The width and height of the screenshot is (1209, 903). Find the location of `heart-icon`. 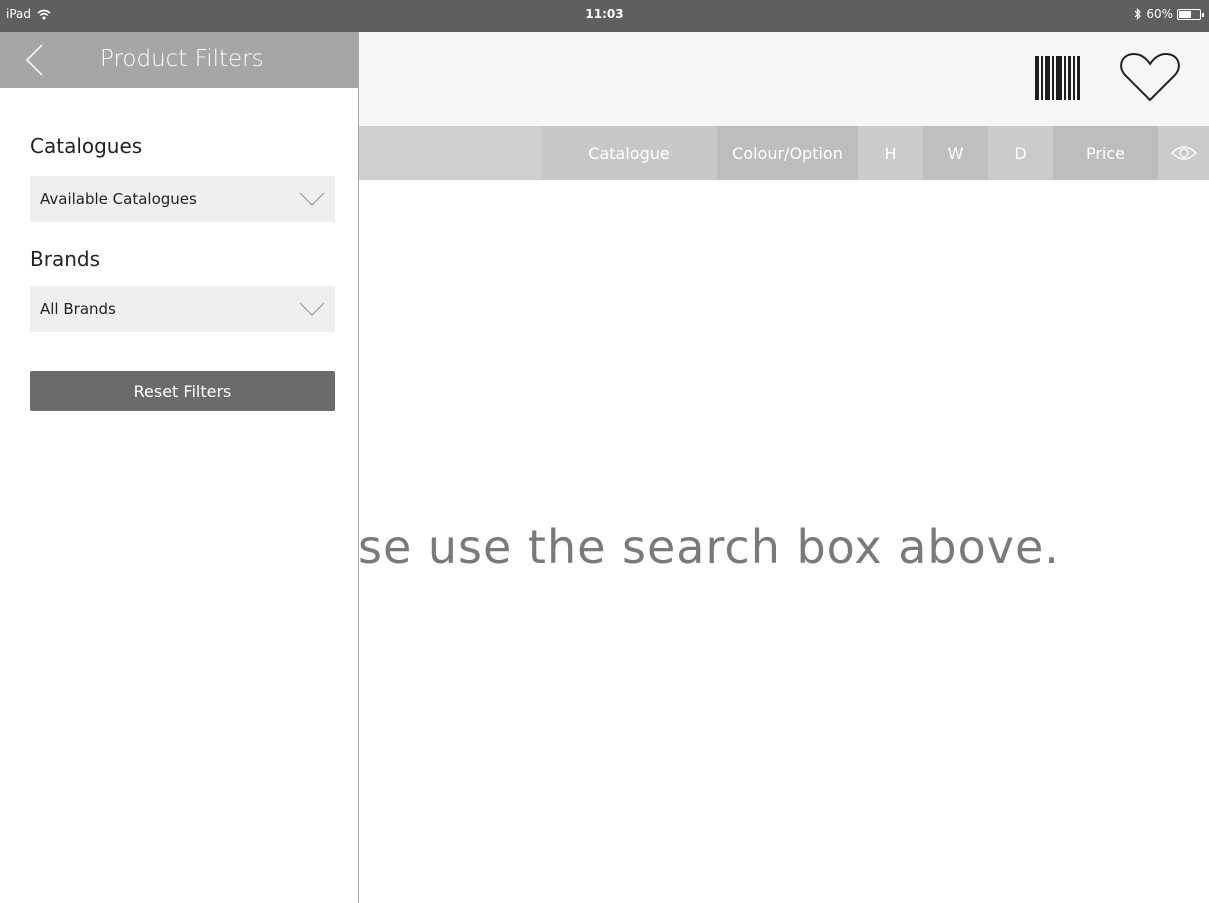

heart-icon is located at coordinates (1150, 78).